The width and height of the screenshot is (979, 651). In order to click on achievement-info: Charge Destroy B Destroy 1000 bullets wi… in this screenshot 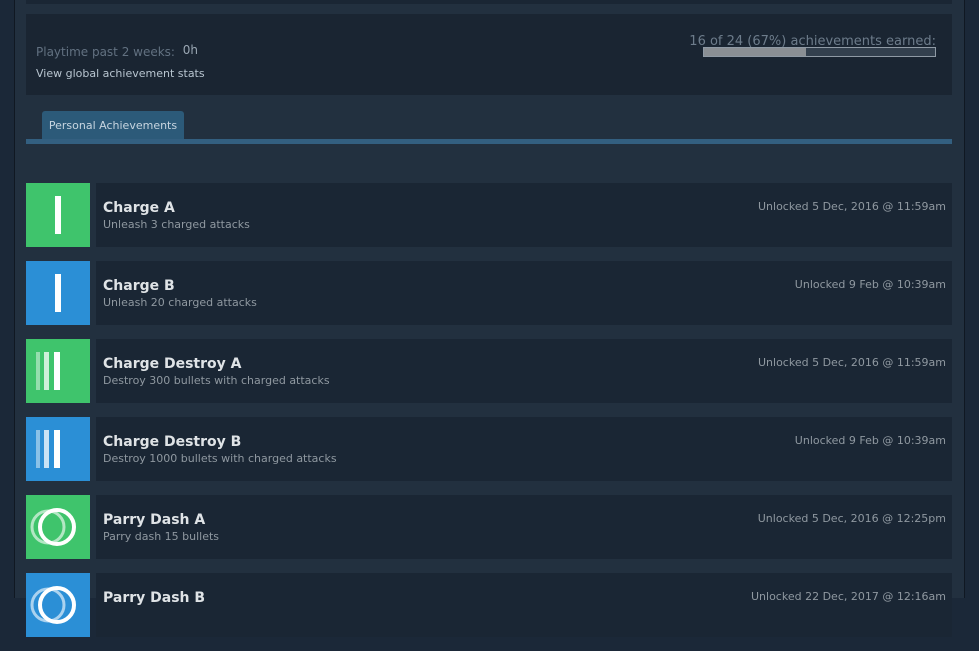, I will do `click(524, 449)`.